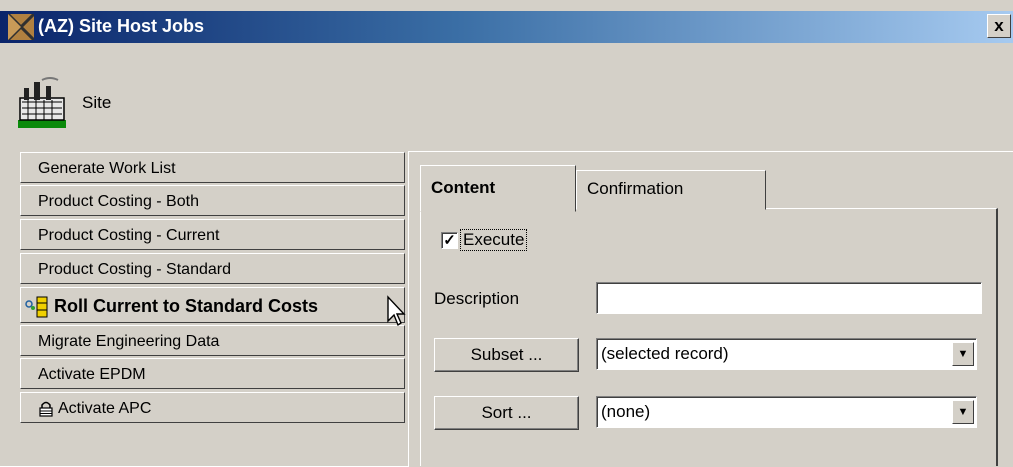 This screenshot has height=467, width=1013. What do you see at coordinates (786, 354) in the screenshot?
I see `subset-select: (selected record) ▼` at bounding box center [786, 354].